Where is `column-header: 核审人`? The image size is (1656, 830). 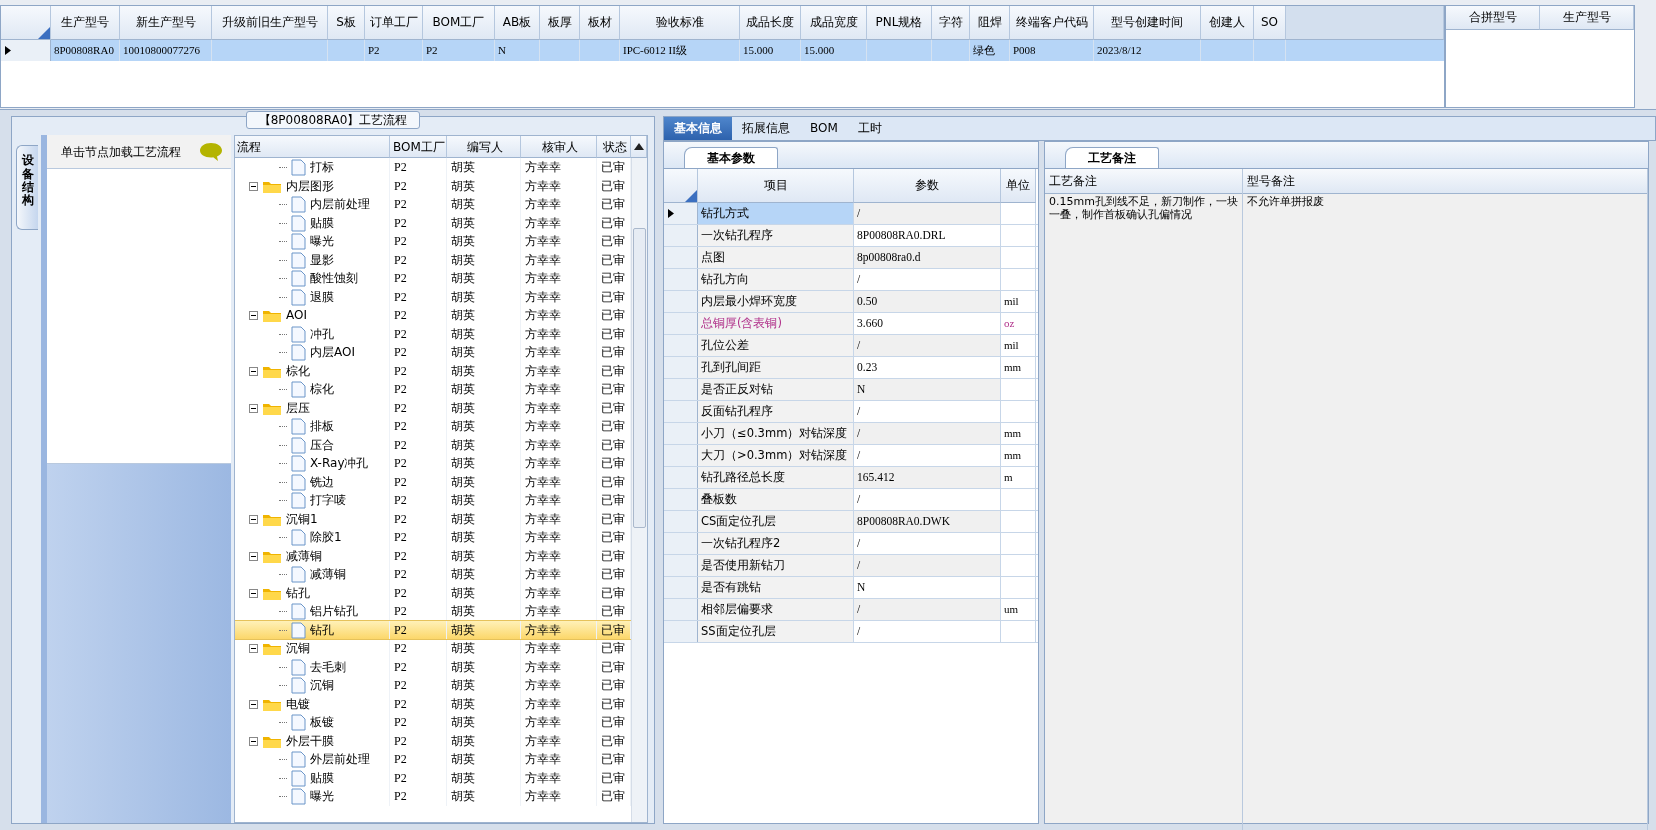
column-header: 核审人 is located at coordinates (559, 147).